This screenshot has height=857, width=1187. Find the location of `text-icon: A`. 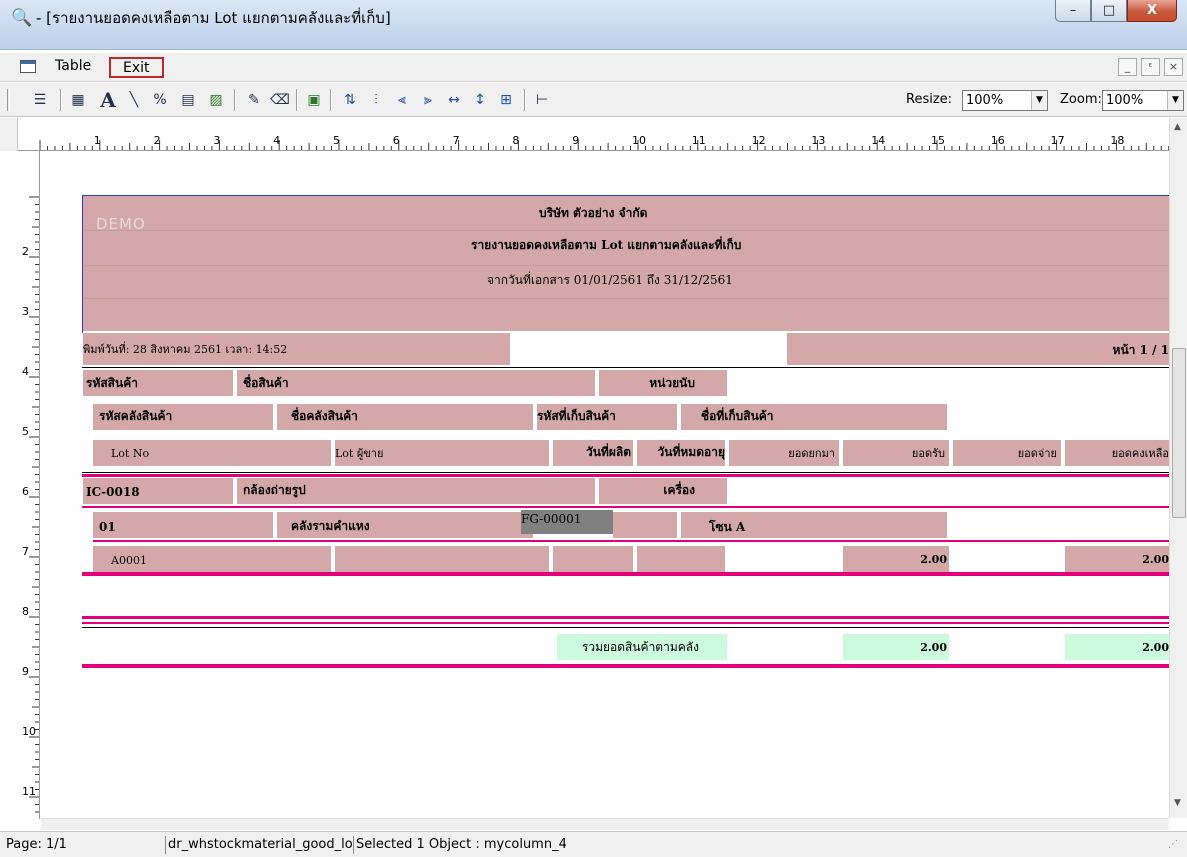

text-icon: A is located at coordinates (108, 100).